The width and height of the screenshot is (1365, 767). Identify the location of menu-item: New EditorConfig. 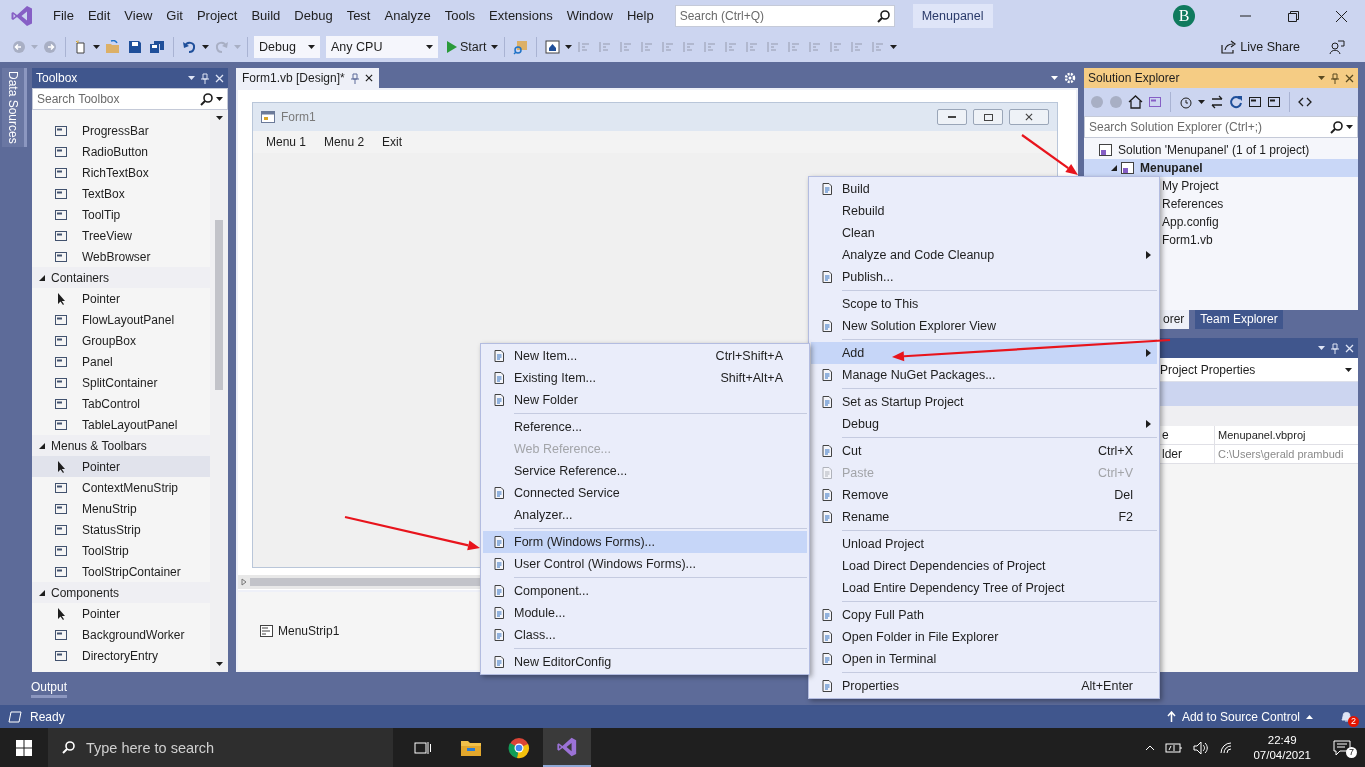
(645, 662).